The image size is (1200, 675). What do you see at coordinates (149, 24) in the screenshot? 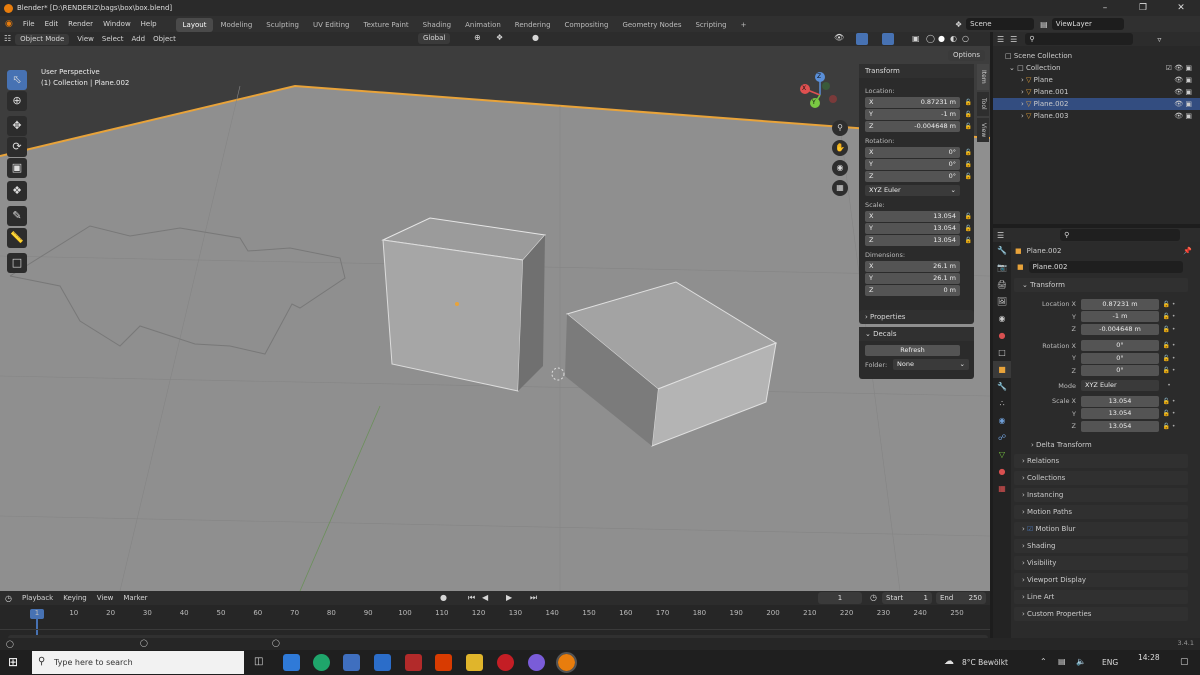
I see `menu-help: Help` at bounding box center [149, 24].